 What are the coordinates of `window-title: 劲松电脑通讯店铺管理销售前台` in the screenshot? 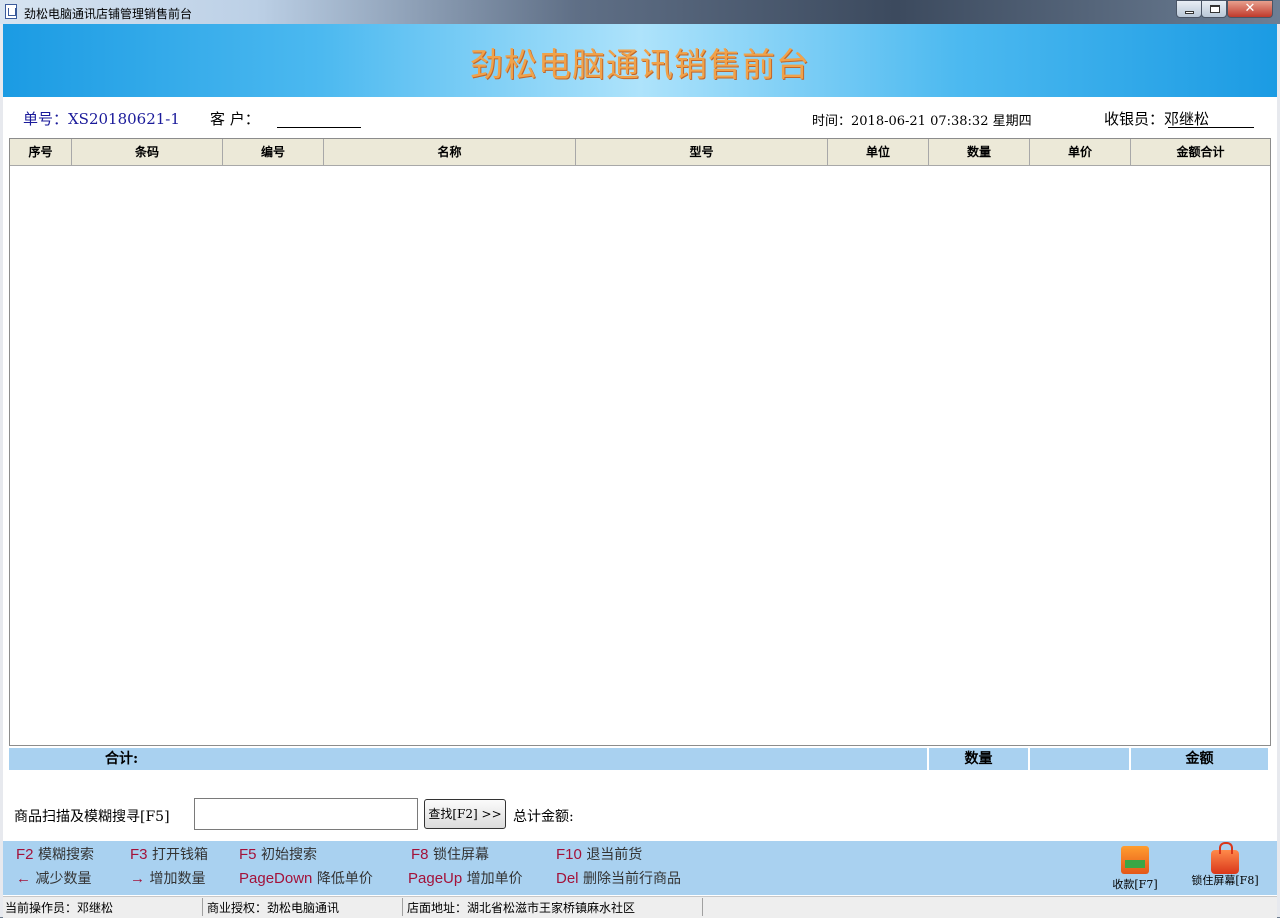 It's located at (108, 14).